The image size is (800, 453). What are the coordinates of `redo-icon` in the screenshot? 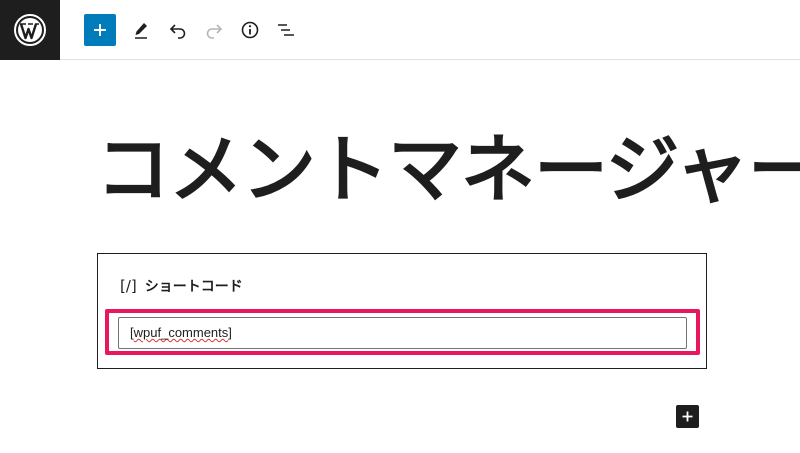 It's located at (214, 31).